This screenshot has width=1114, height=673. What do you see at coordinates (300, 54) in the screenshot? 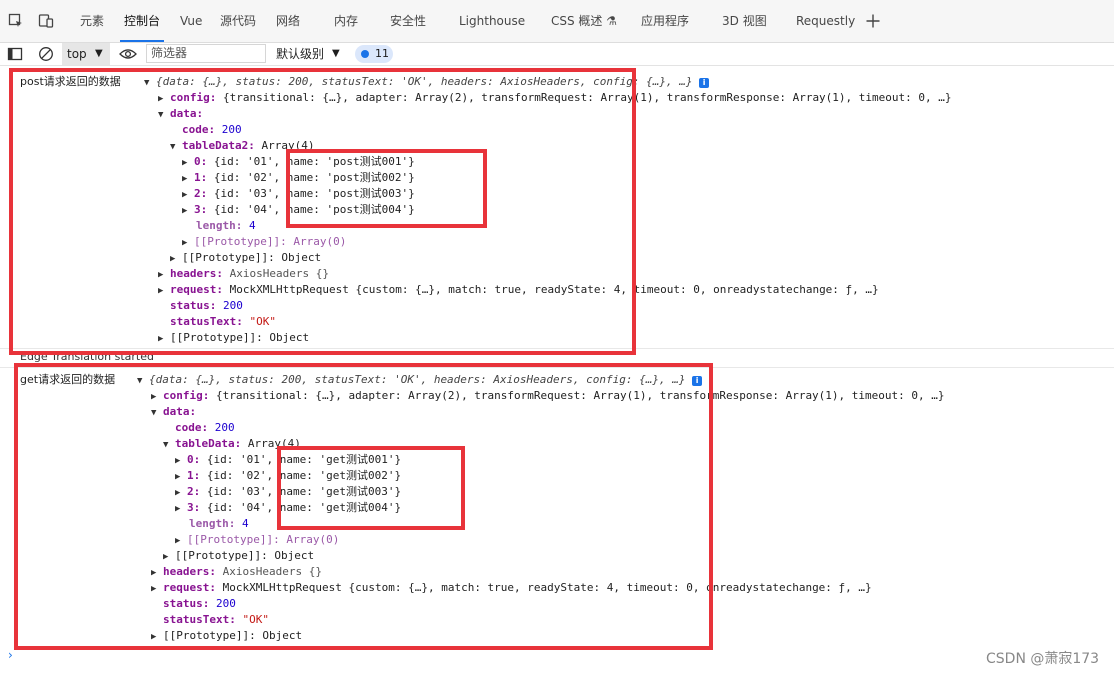
I see `log-level-label: 默认级别` at bounding box center [300, 54].